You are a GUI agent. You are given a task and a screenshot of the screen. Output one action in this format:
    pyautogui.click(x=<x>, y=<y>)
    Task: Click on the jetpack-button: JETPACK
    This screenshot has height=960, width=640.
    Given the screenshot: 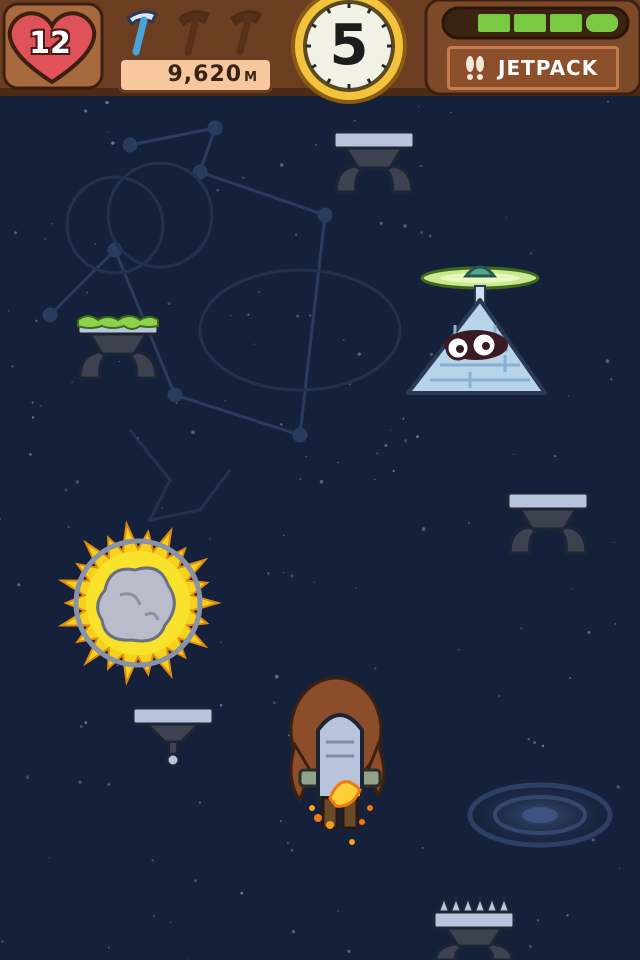 What is the action you would take?
    pyautogui.click(x=533, y=68)
    